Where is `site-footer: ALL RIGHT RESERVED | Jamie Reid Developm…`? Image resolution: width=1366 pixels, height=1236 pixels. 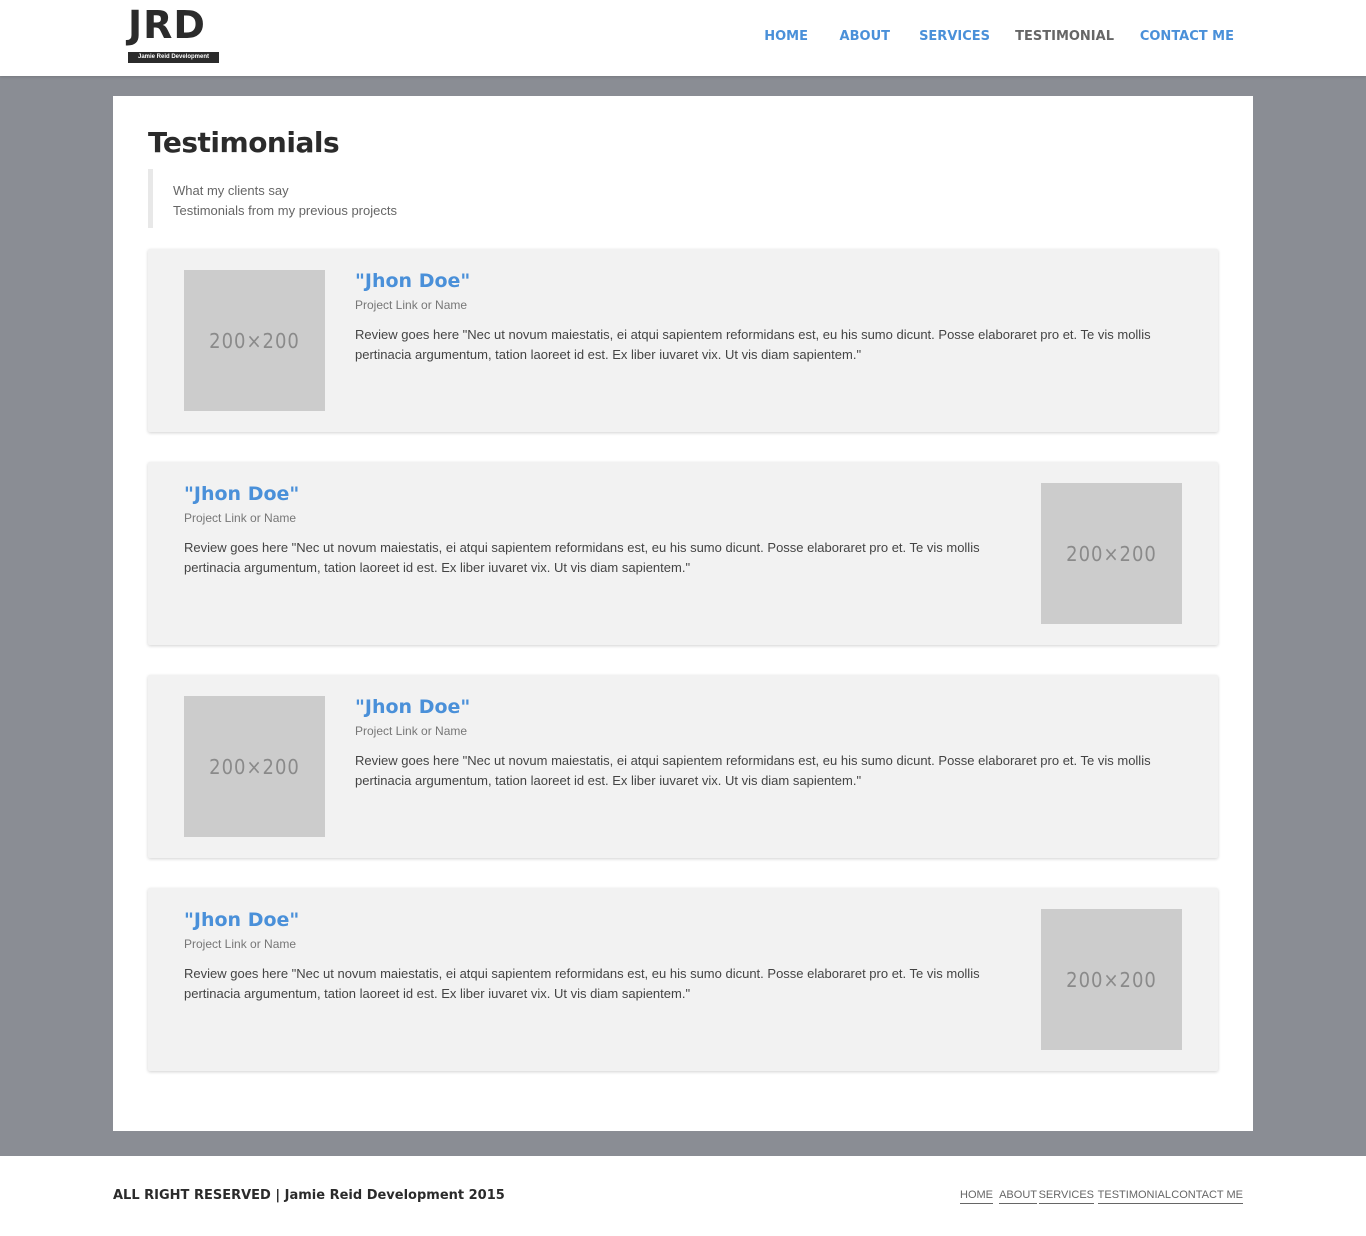
site-footer: ALL RIGHT RESERVED | Jamie Reid Developm… is located at coordinates (683, 1196).